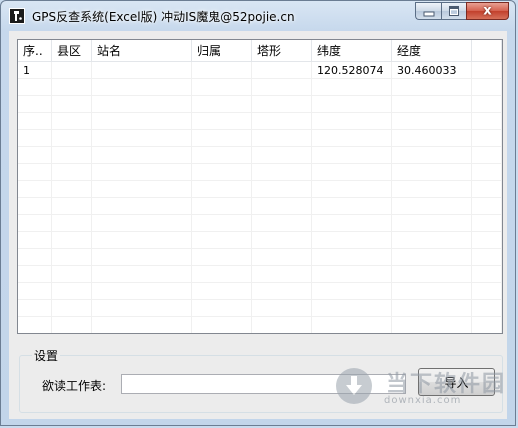 Image resolution: width=518 pixels, height=428 pixels. Describe the element at coordinates (282, 51) in the screenshot. I see `column-header-tower-type: 塔形` at that location.